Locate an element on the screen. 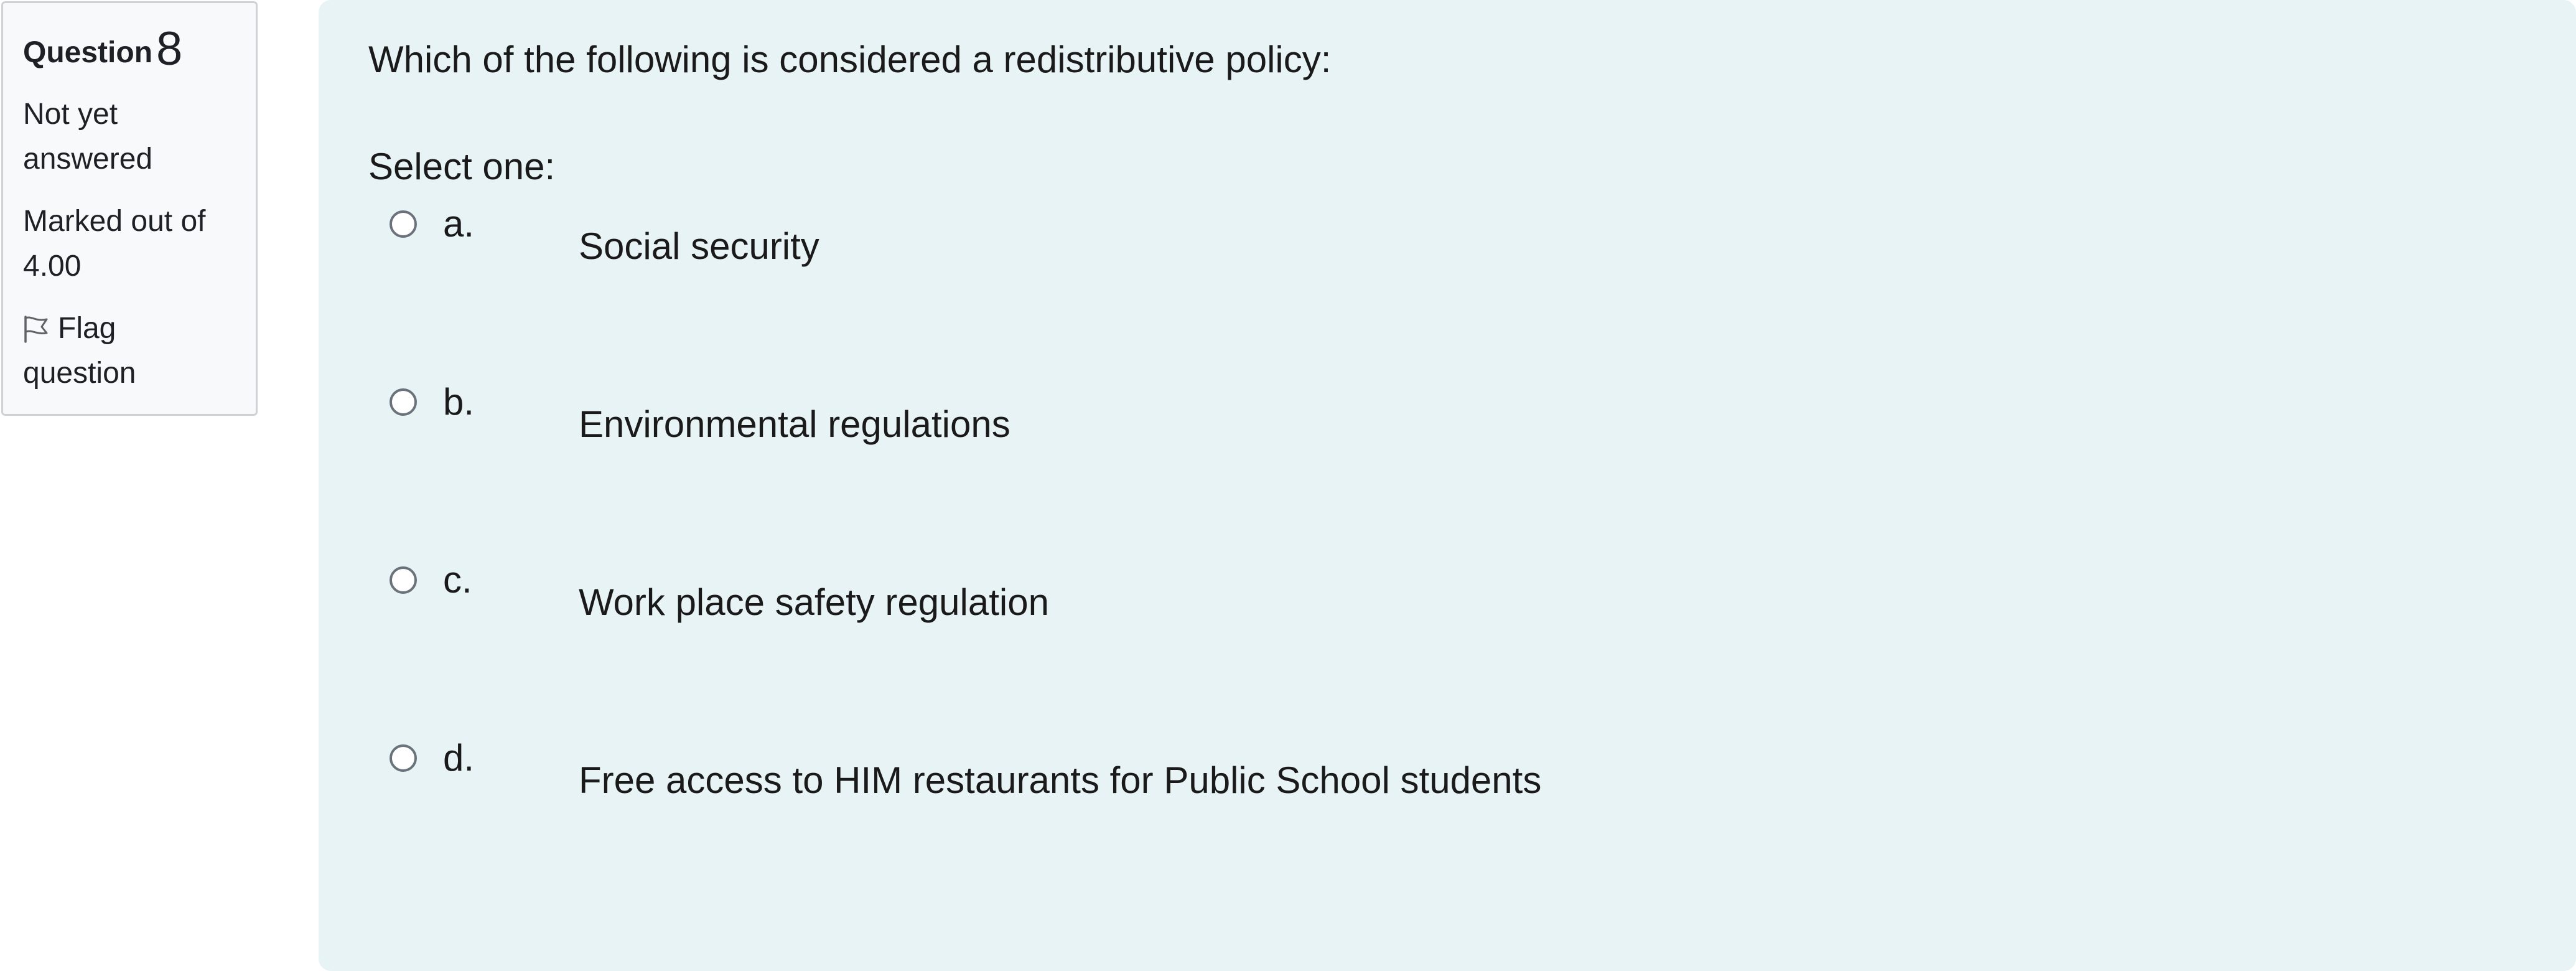  radio-button-b is located at coordinates (403, 402).